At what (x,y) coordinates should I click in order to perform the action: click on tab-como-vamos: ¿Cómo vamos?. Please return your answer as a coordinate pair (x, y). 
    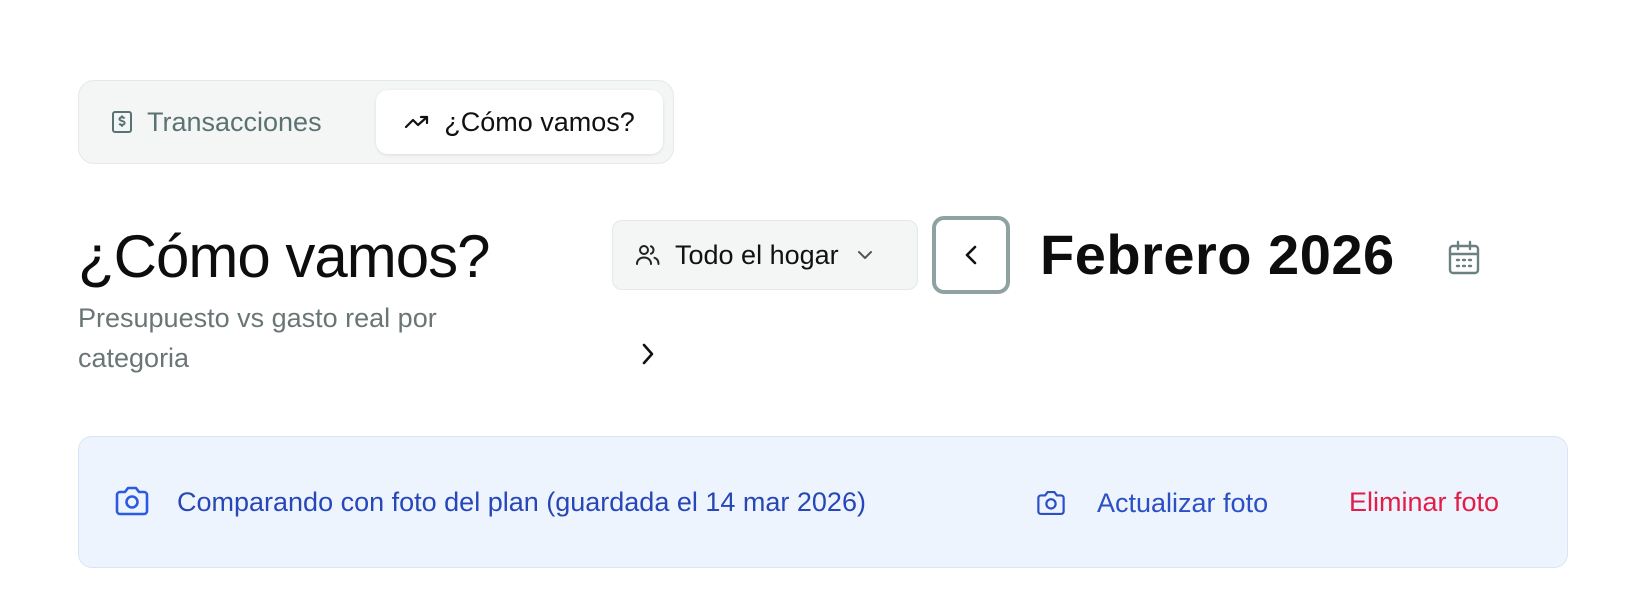
    Looking at the image, I should click on (519, 122).